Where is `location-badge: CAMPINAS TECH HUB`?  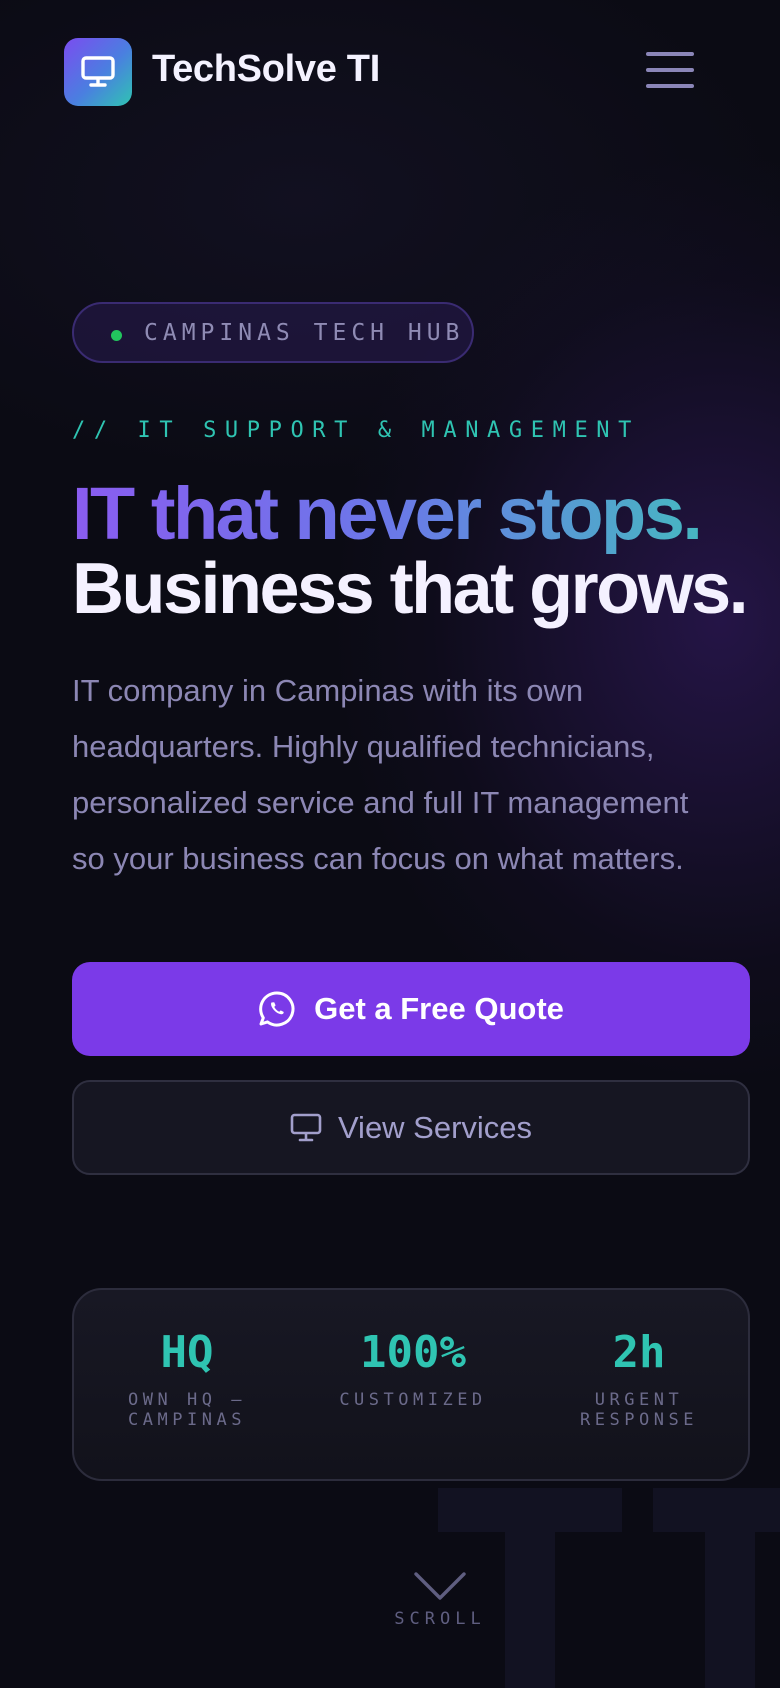
location-badge: CAMPINAS TECH HUB is located at coordinates (273, 332).